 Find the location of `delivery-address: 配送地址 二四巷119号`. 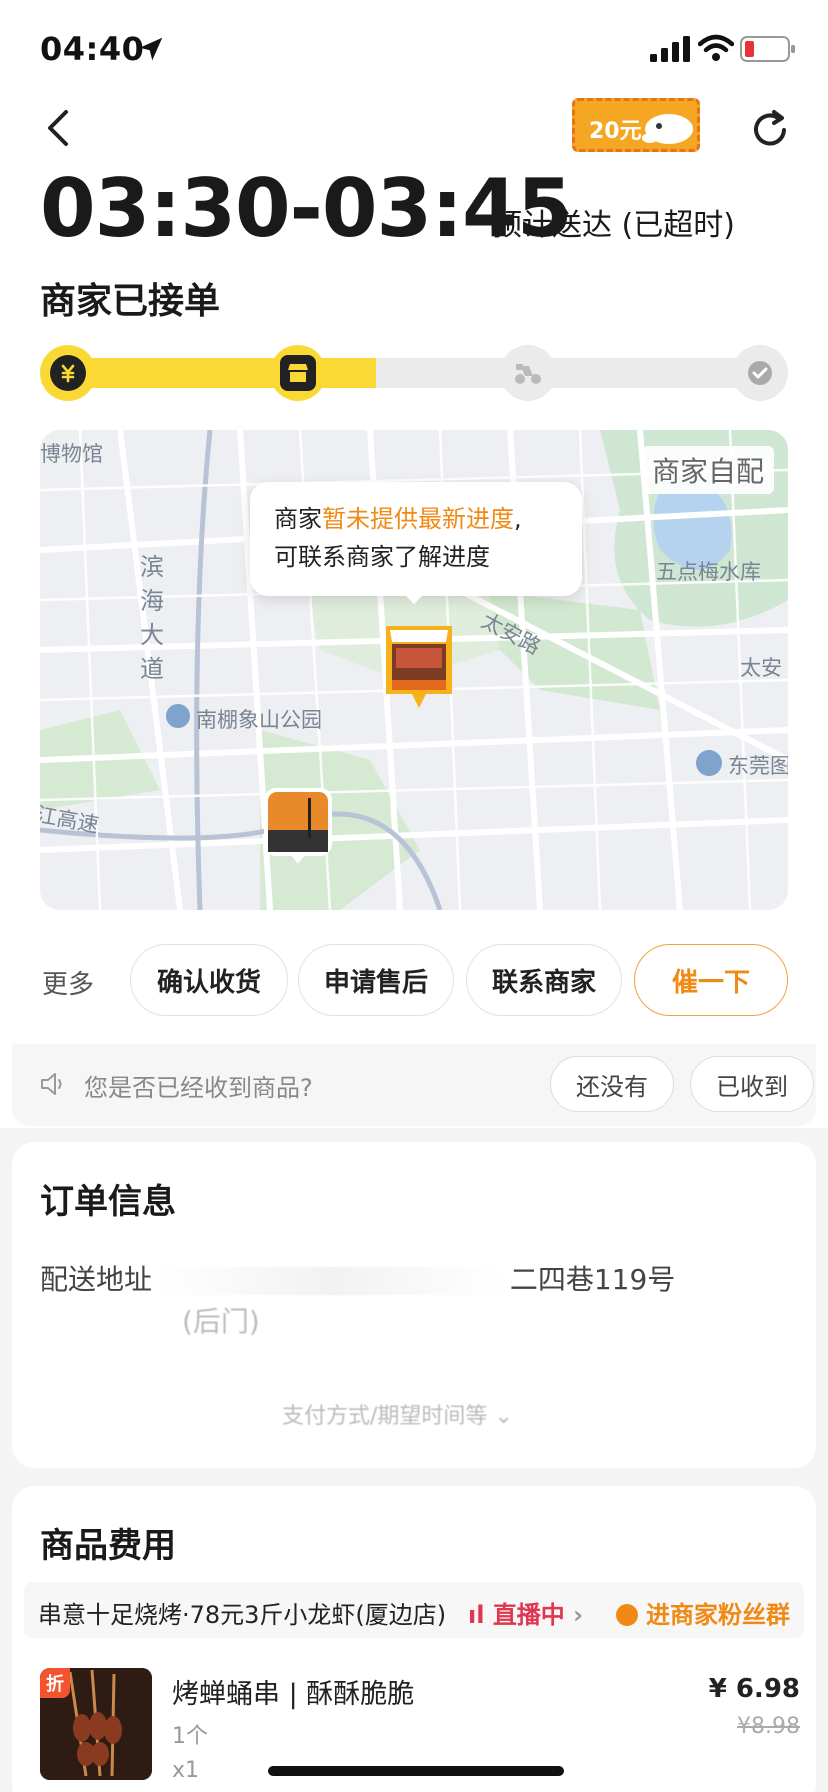

delivery-address: 配送地址 二四巷119号 is located at coordinates (357, 1278).